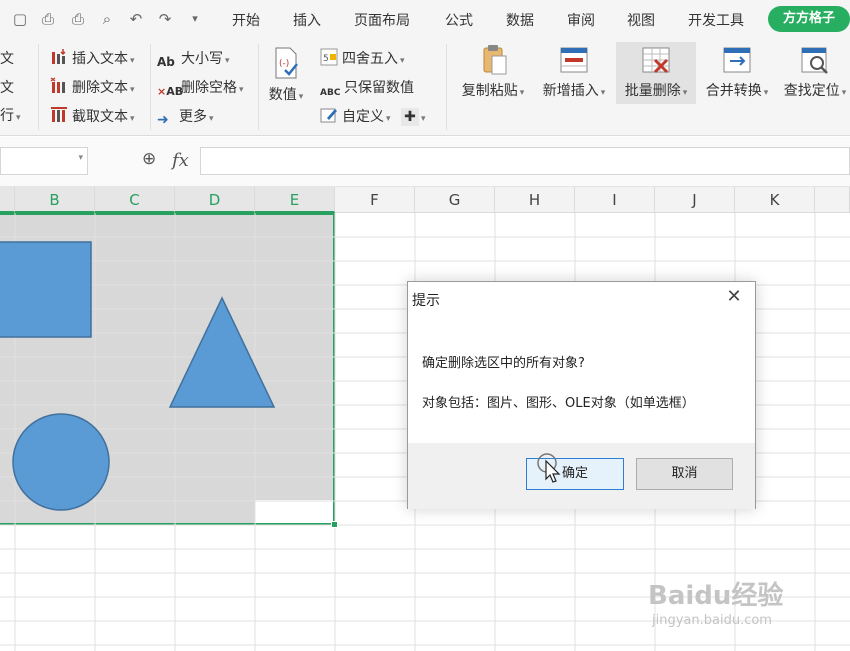 The height and width of the screenshot is (651, 850). I want to click on round-icon: 5, so click(329, 57).